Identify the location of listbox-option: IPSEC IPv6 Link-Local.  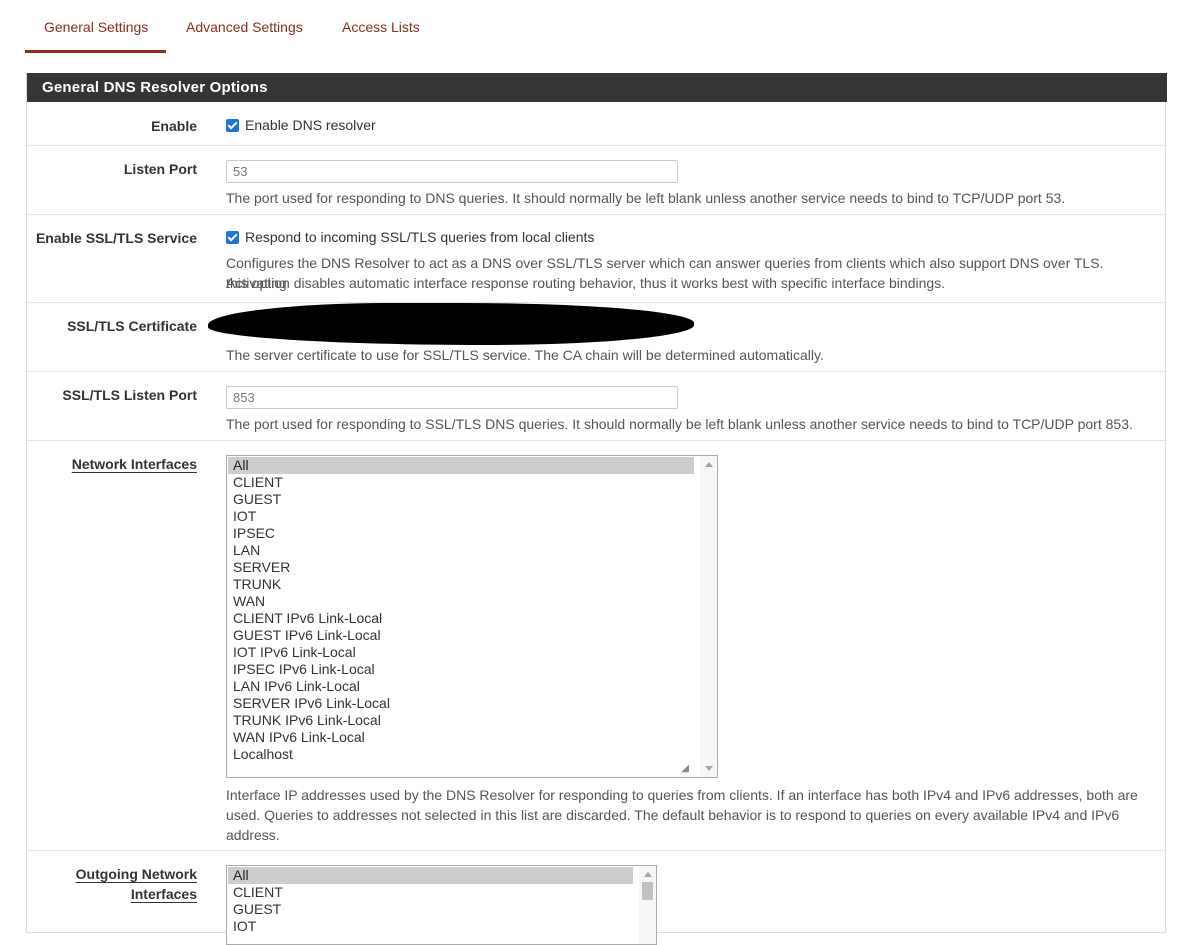
(304, 669).